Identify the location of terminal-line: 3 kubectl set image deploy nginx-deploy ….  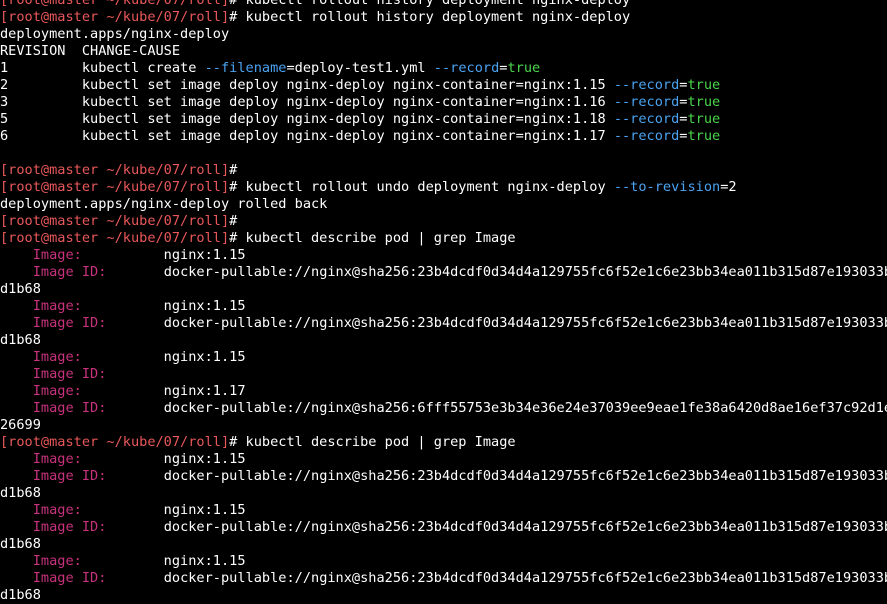
(443, 102).